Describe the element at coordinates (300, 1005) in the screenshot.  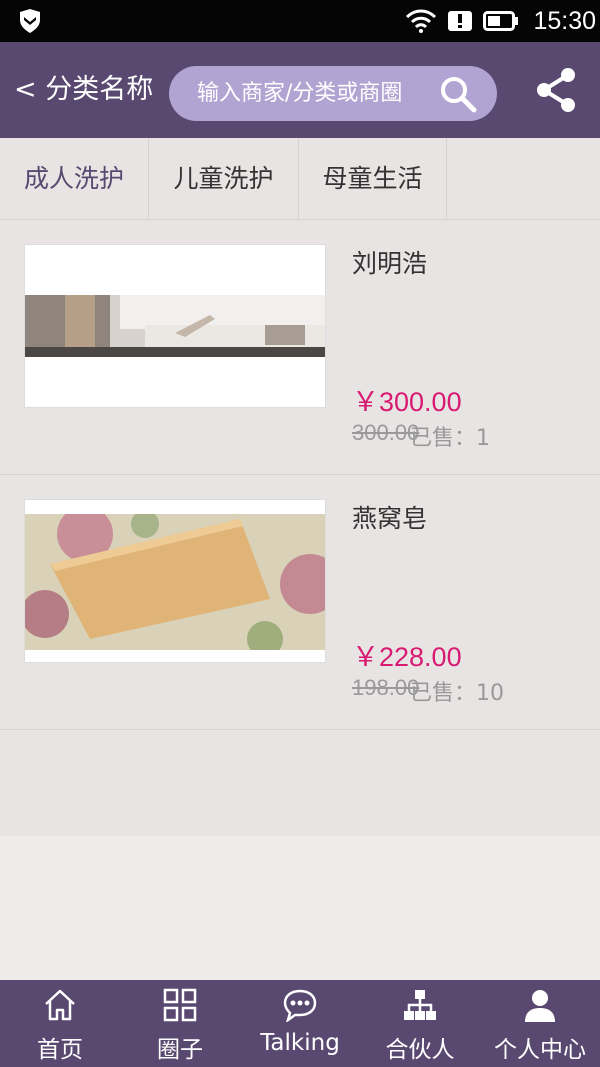
I see `chat-icon` at that location.